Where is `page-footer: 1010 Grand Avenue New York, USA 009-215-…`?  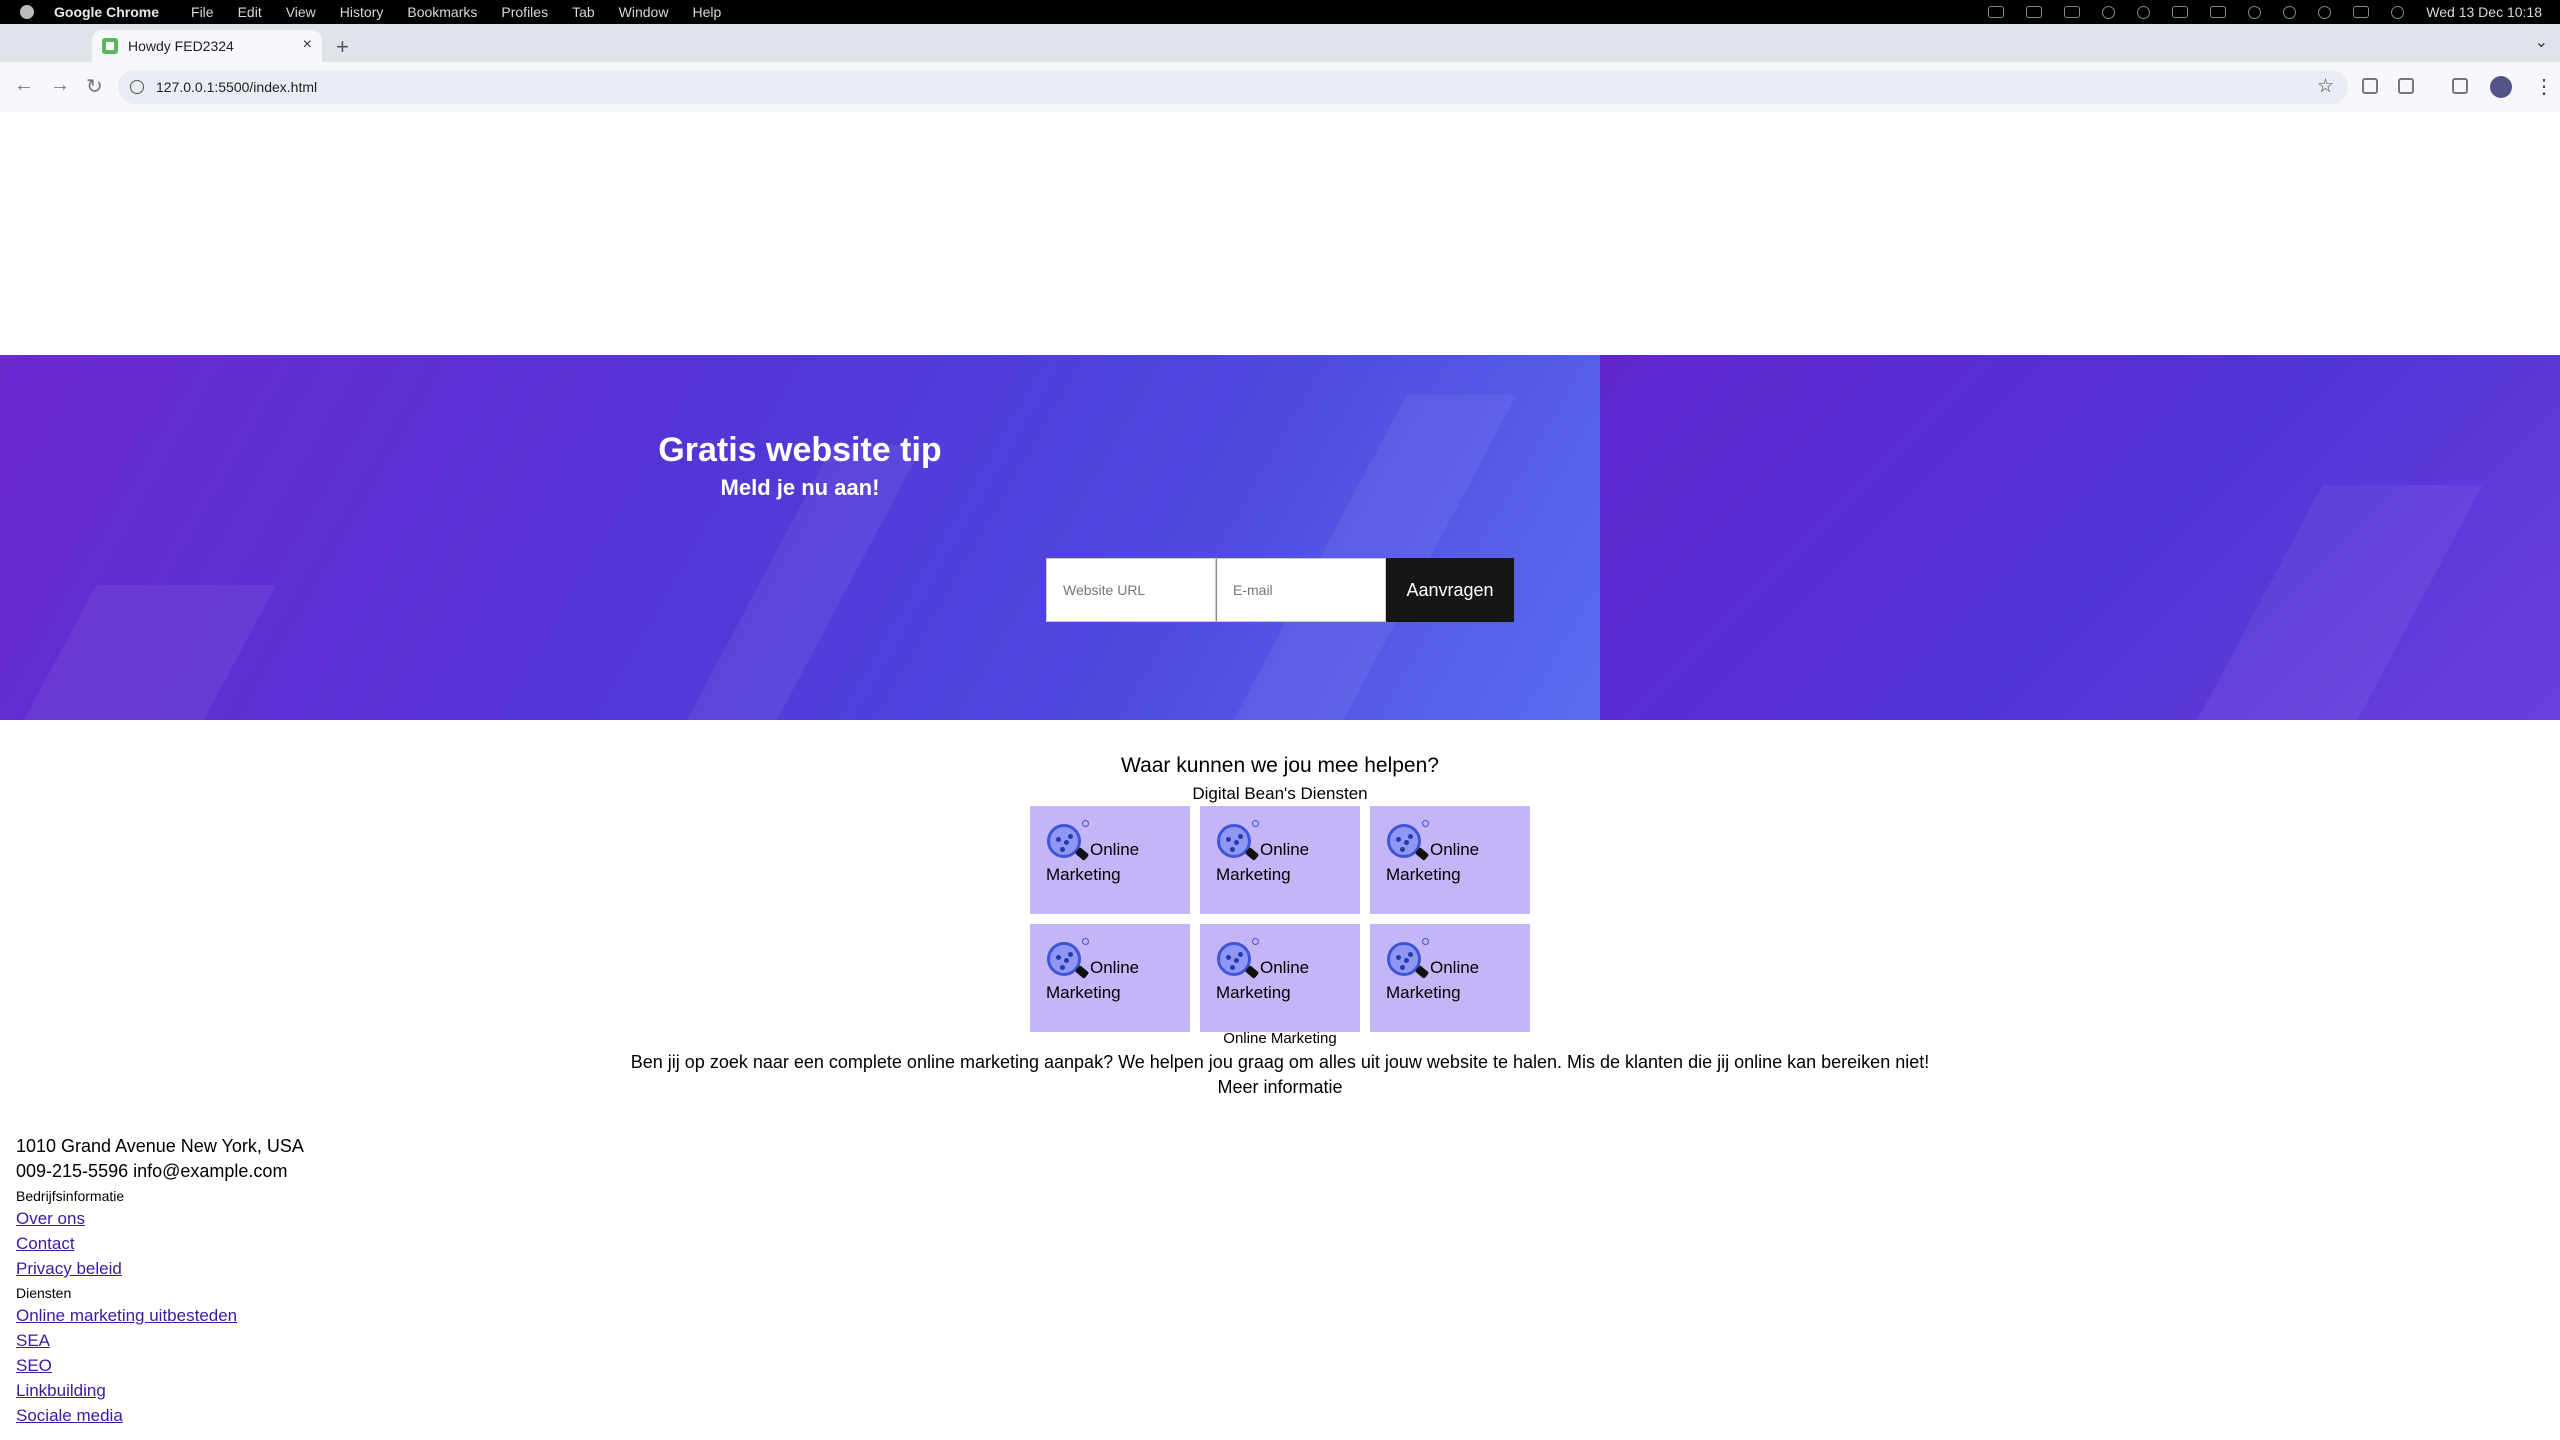
page-footer: 1010 Grand Avenue New York, USA 009-215-… is located at coordinates (160, 1281).